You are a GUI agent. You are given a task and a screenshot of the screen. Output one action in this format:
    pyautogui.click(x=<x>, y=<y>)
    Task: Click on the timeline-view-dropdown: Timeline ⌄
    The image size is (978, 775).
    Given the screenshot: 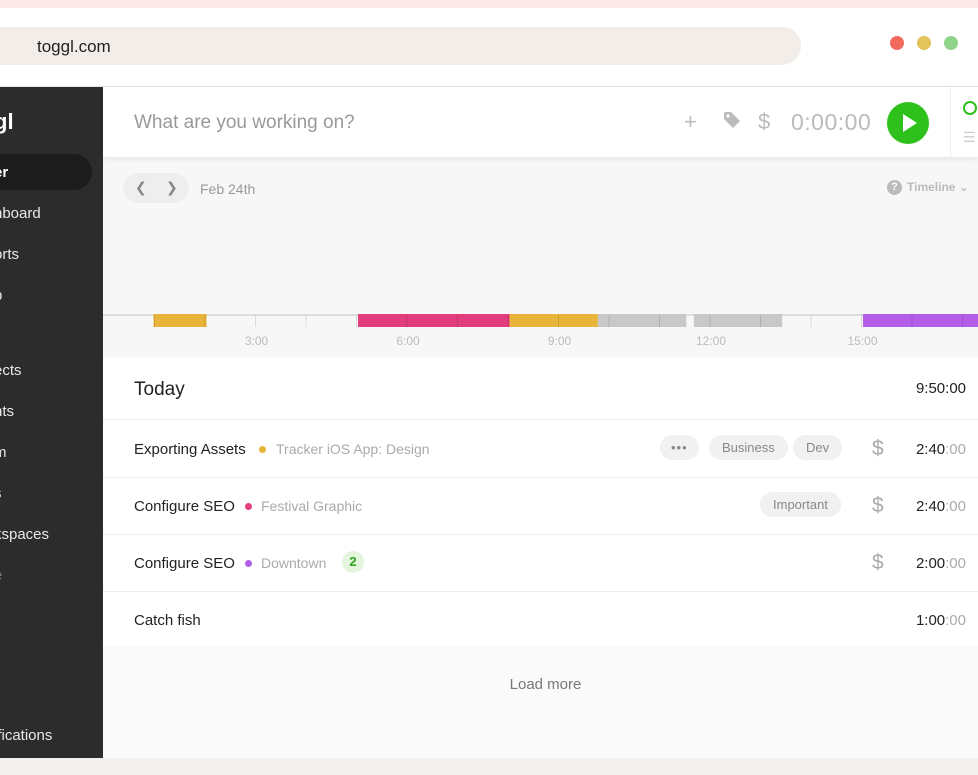 What is the action you would take?
    pyautogui.click(x=938, y=187)
    